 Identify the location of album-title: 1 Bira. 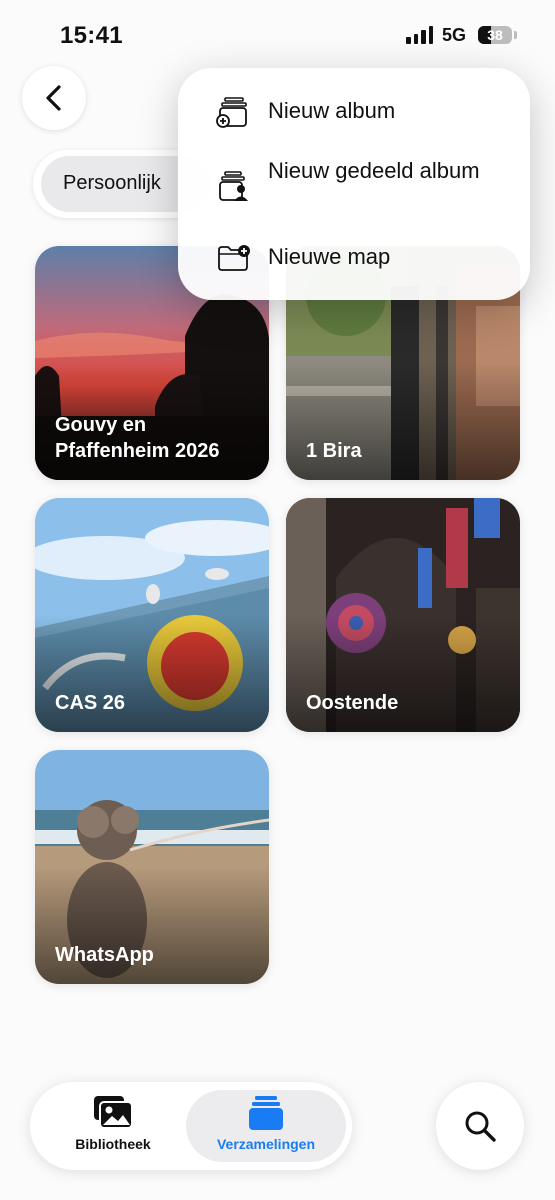
(334, 451).